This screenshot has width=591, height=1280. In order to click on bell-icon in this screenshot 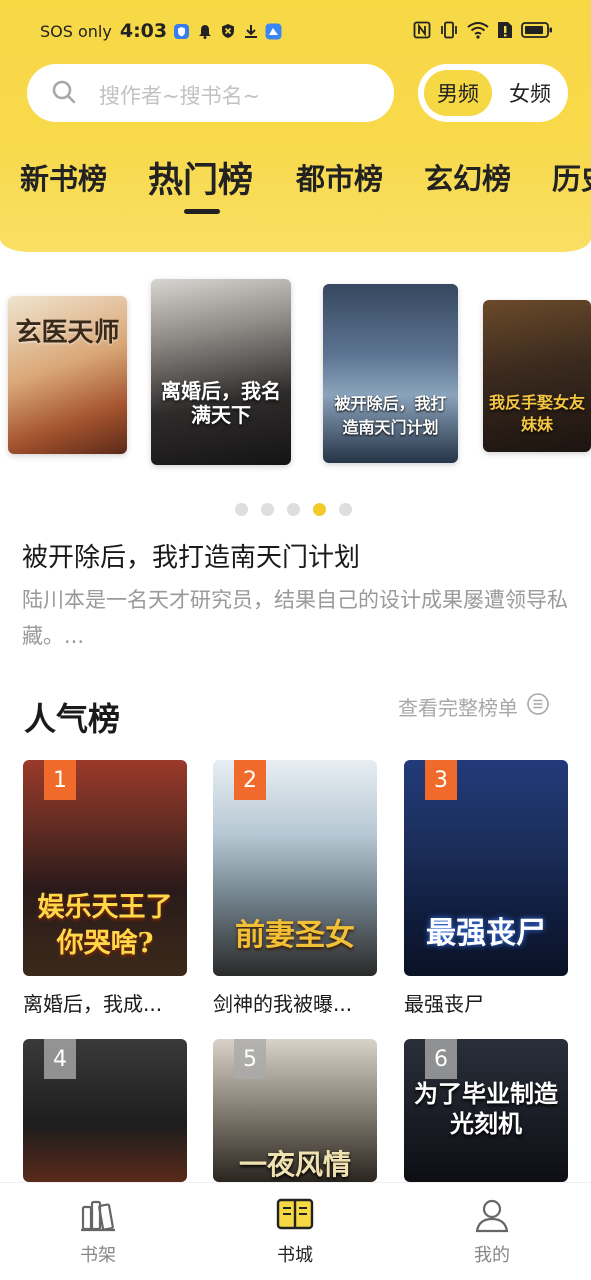, I will do `click(204, 31)`.